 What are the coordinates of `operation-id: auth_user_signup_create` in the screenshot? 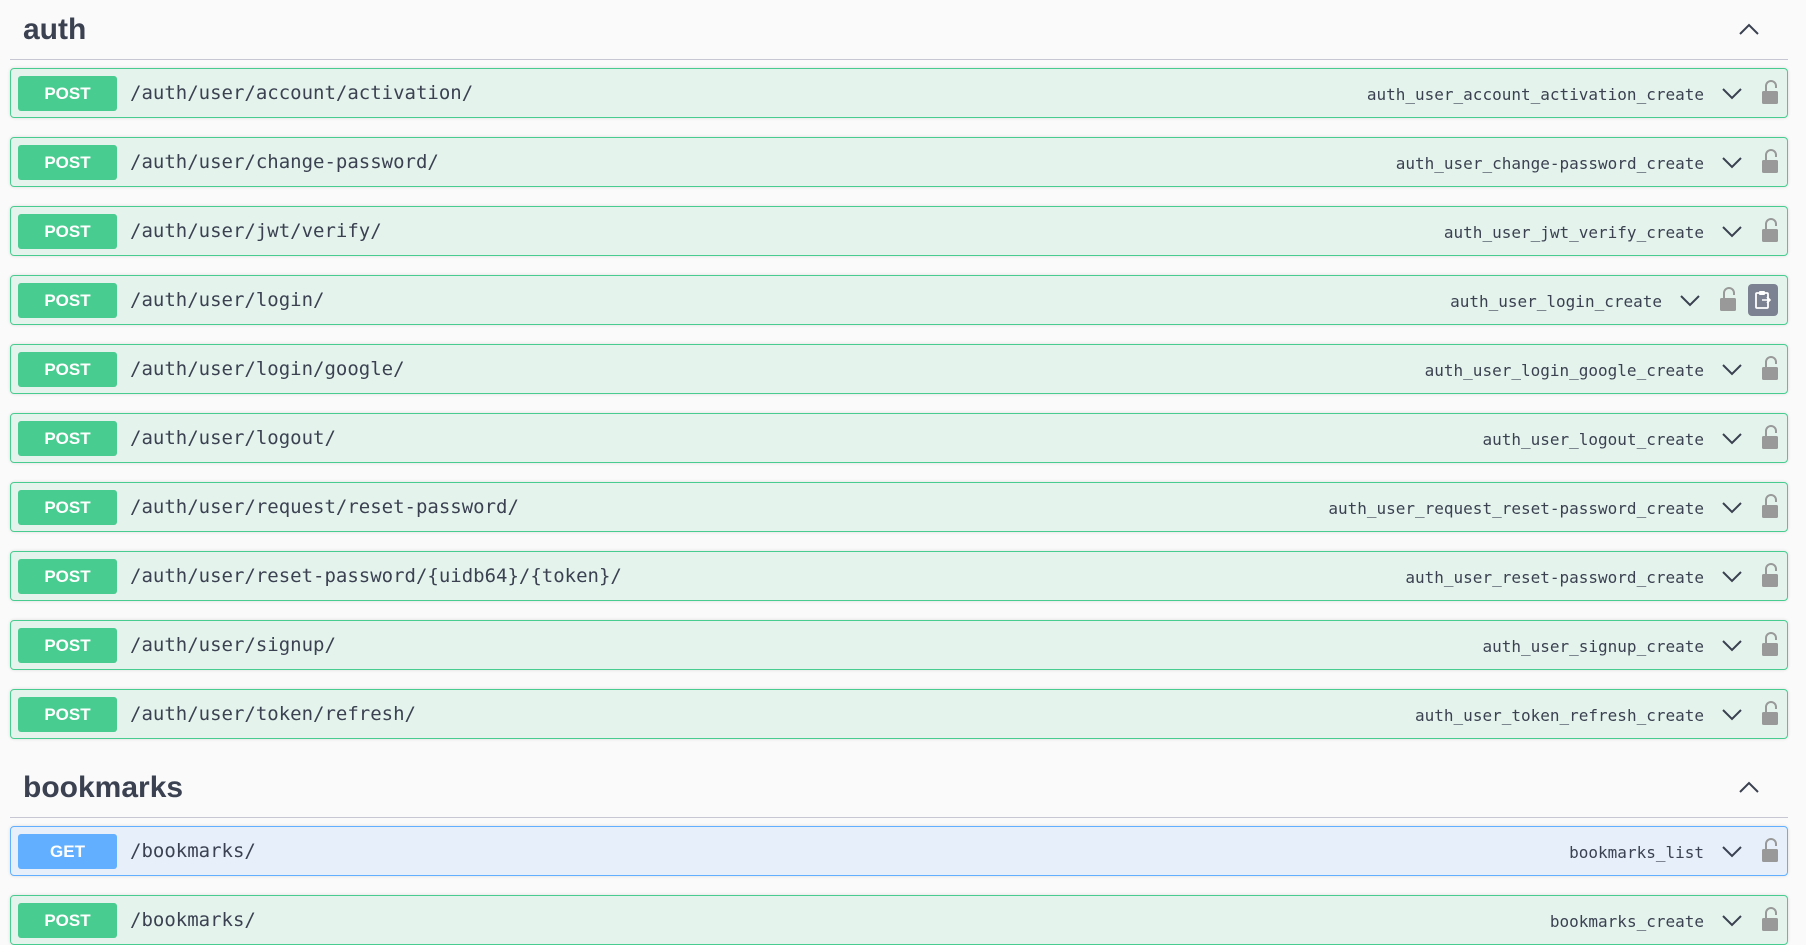 It's located at (1593, 646).